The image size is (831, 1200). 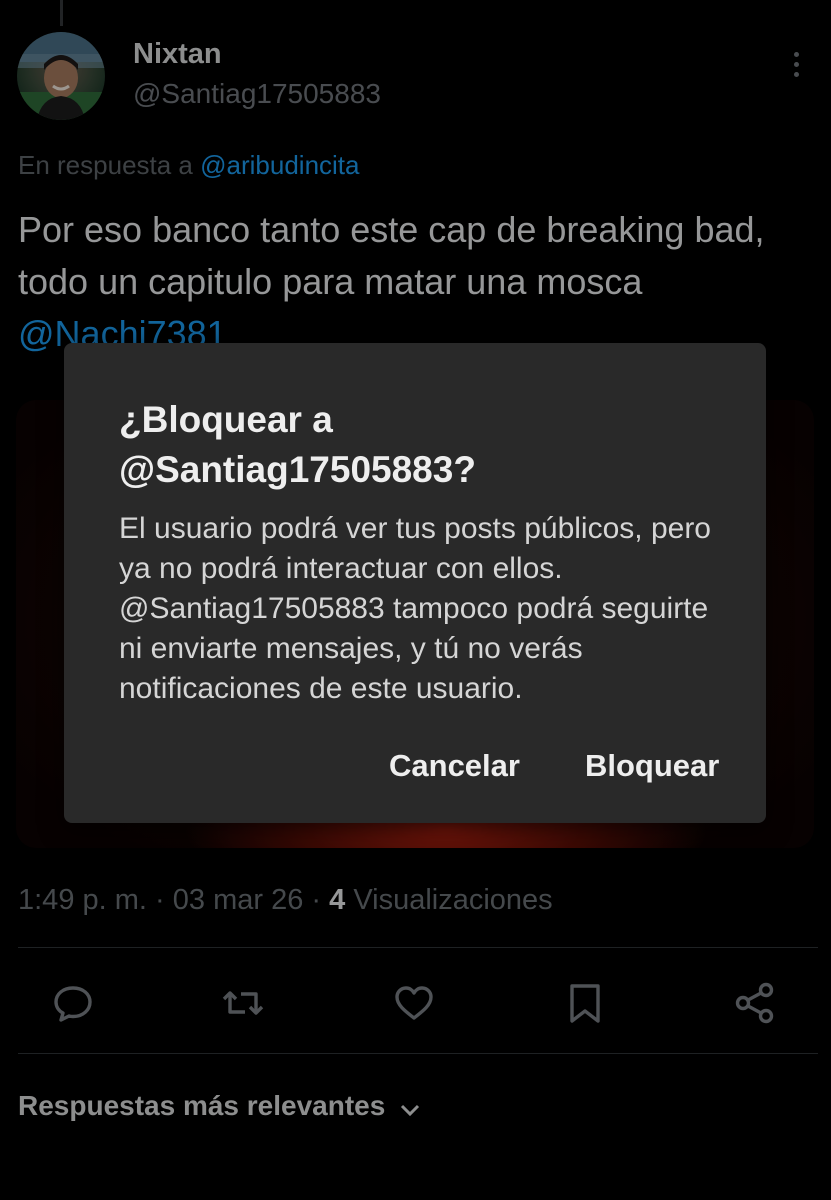 I want to click on repost-icon, so click(x=243, y=1003).